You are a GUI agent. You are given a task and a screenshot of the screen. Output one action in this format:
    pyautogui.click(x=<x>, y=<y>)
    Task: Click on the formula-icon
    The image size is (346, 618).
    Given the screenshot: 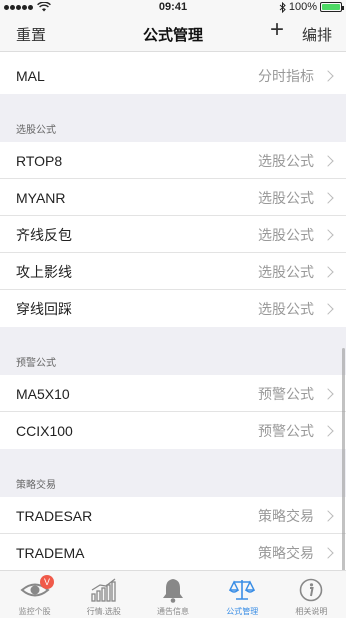 What is the action you would take?
    pyautogui.click(x=242, y=590)
    